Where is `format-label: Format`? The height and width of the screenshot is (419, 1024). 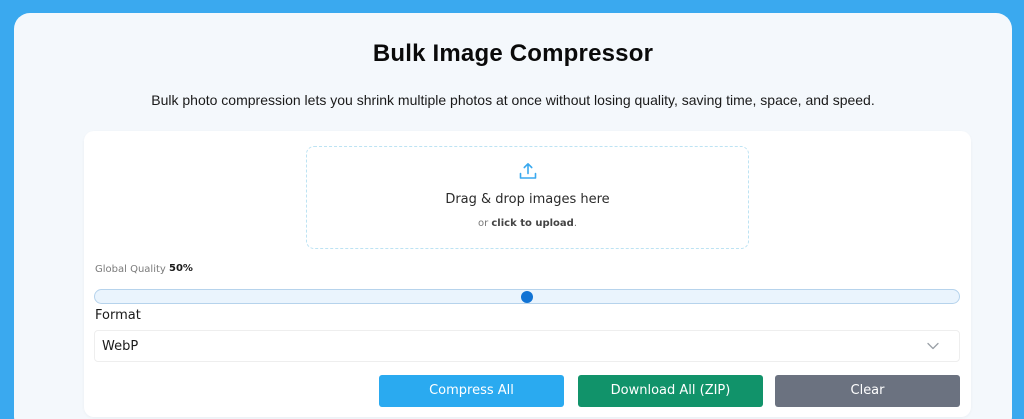 format-label: Format is located at coordinates (118, 315).